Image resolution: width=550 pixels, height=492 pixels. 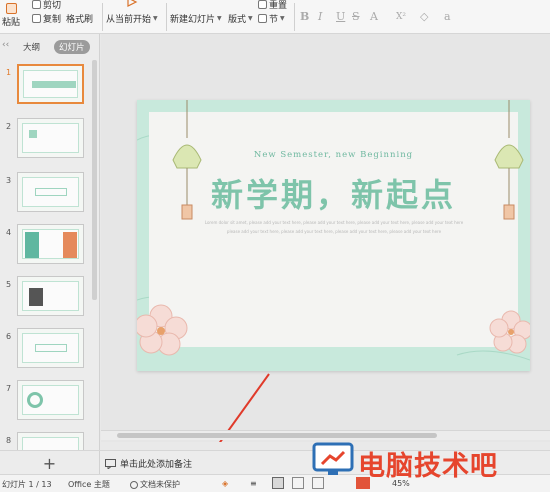 I want to click on watermark-text: 电脑技术吧, so click(x=428, y=466).